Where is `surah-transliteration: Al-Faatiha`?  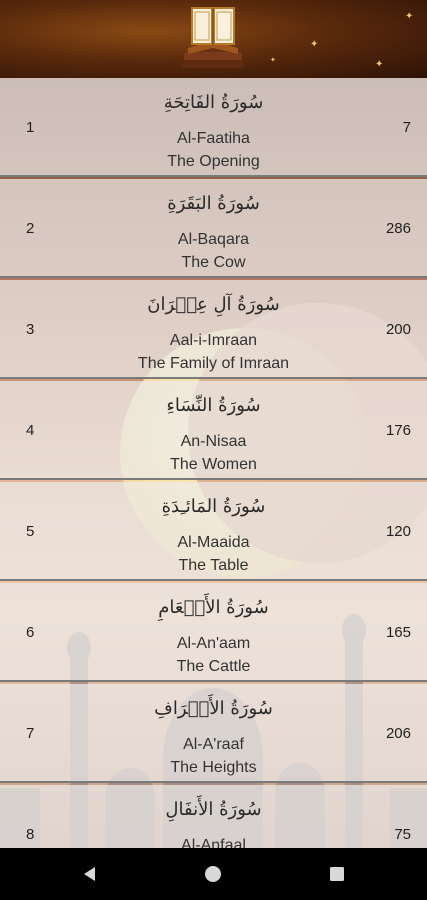 surah-transliteration: Al-Faatiha is located at coordinates (213, 138).